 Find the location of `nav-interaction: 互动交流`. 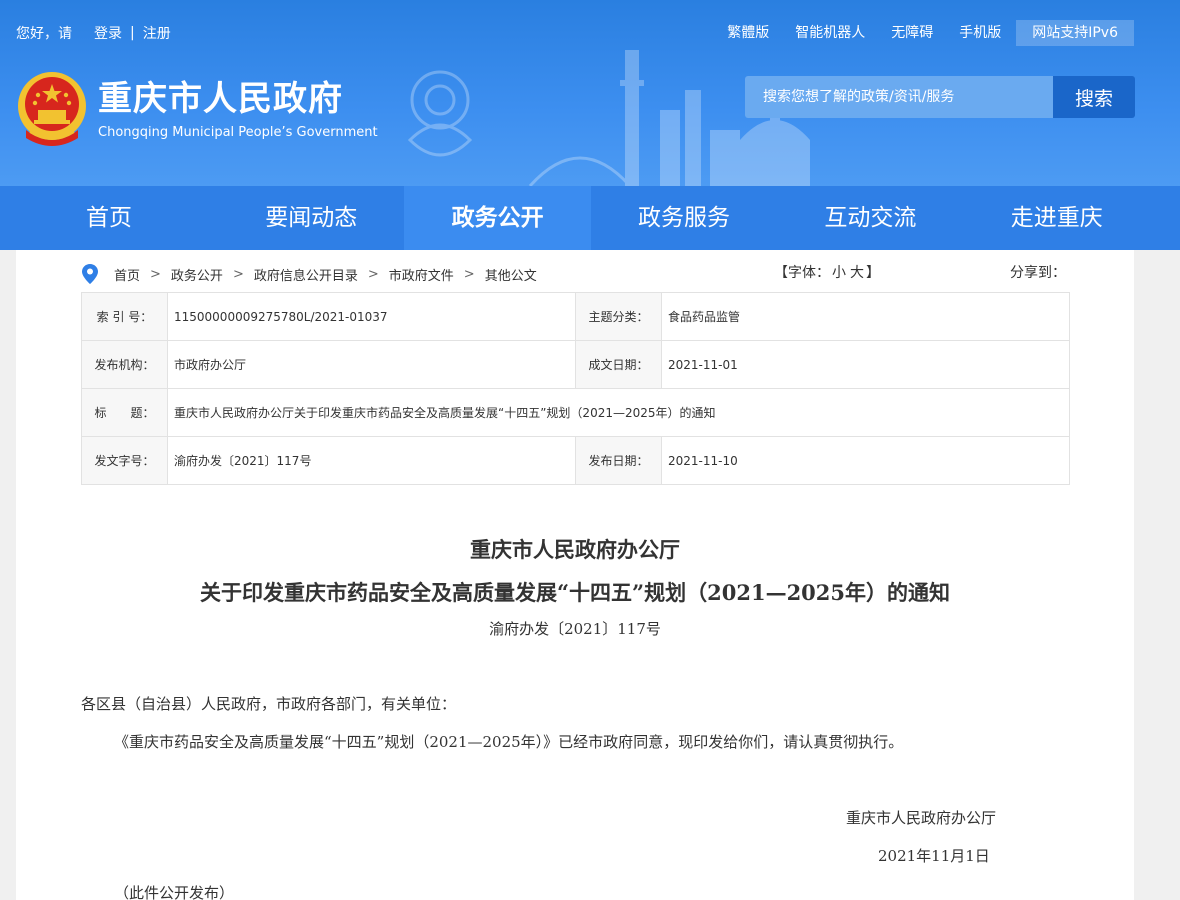

nav-interaction: 互动交流 is located at coordinates (870, 218).